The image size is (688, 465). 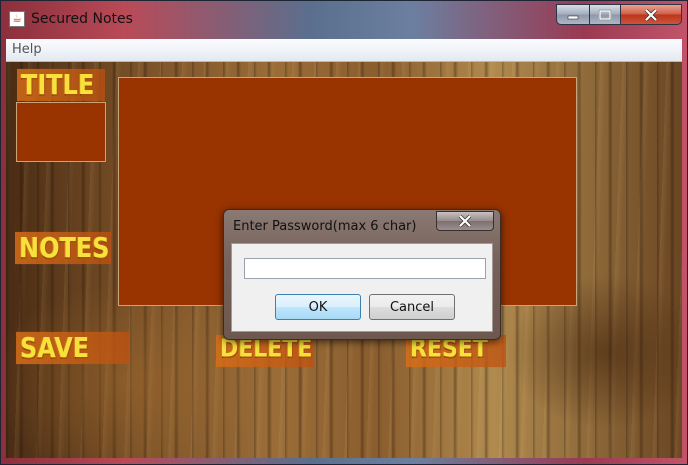 What do you see at coordinates (344, 50) in the screenshot?
I see `menu-bar: Help` at bounding box center [344, 50].